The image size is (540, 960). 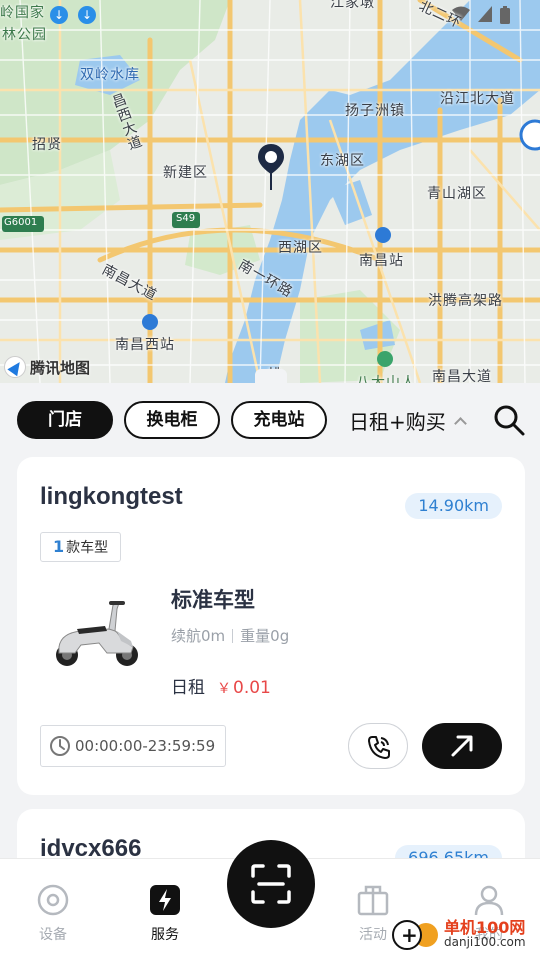 I want to click on map-label: 江家墩, so click(x=352, y=5).